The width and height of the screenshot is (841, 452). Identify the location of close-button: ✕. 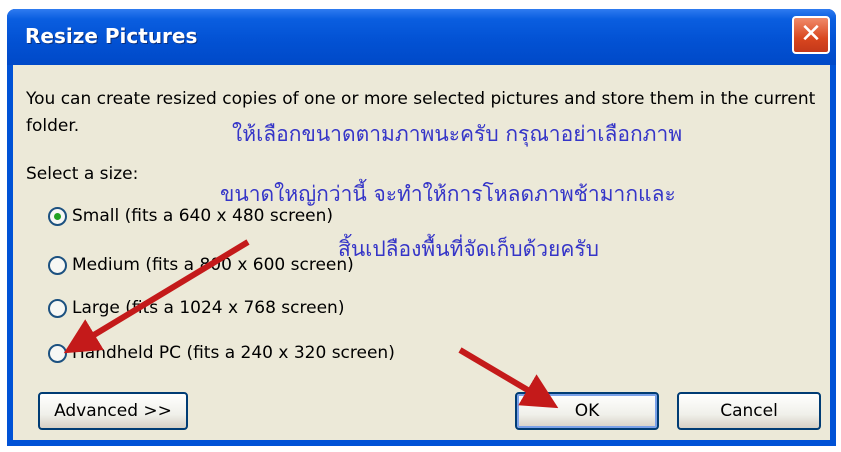
(811, 35).